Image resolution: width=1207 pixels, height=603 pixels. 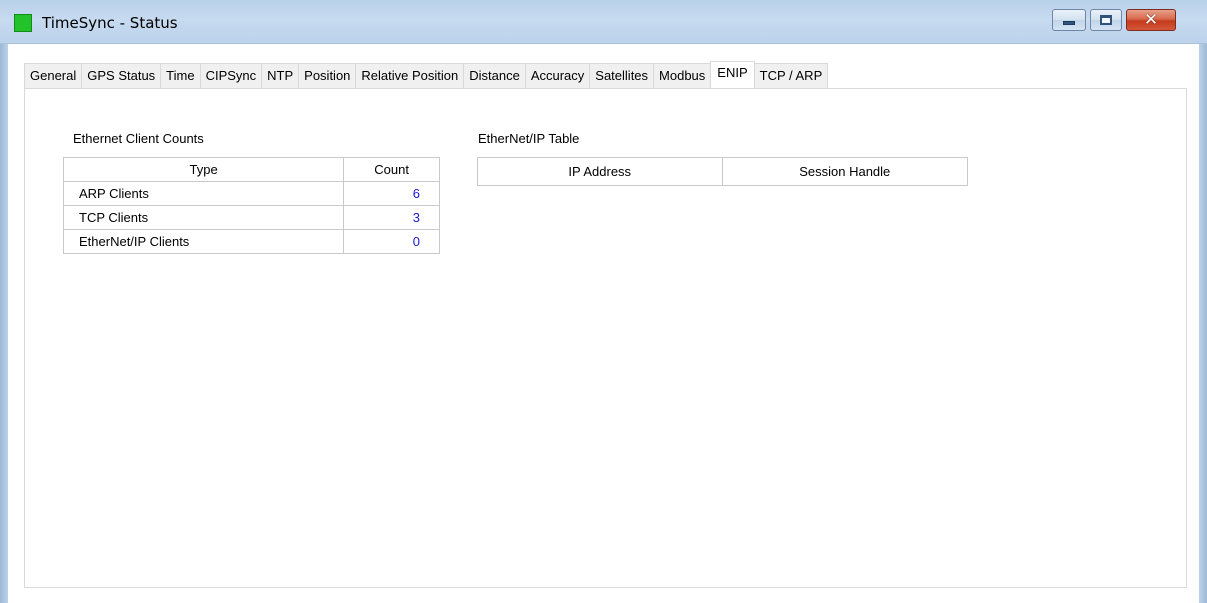 I want to click on tab-ntp: NTP, so click(x=280, y=75).